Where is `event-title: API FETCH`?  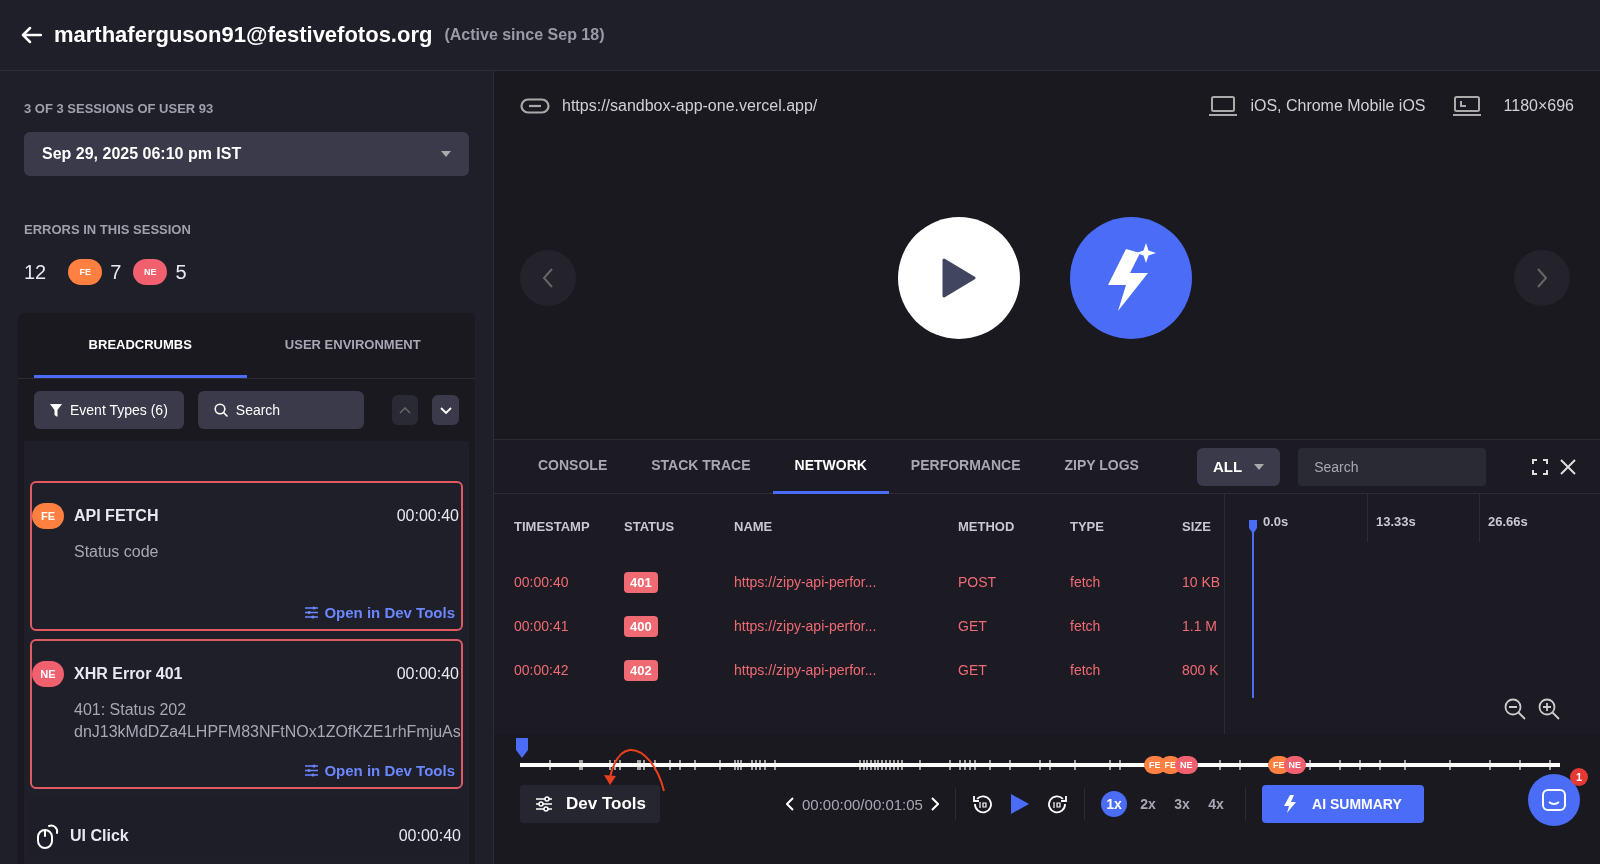
event-title: API FETCH is located at coordinates (117, 516).